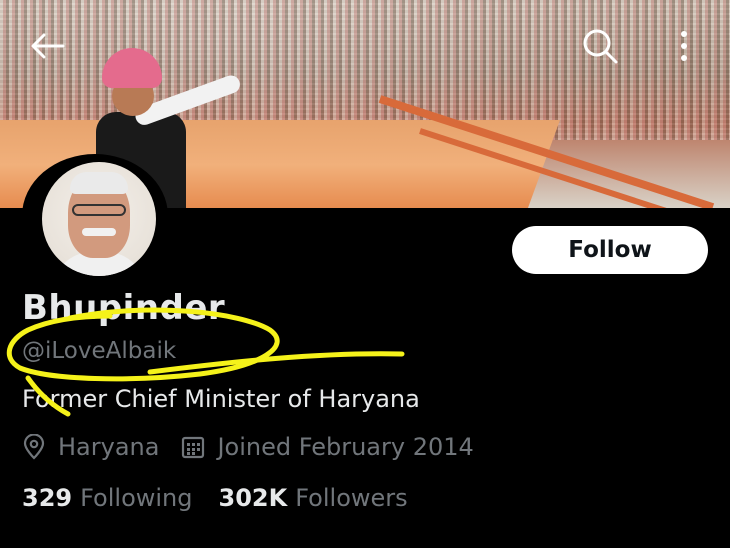  What do you see at coordinates (253, 498) in the screenshot?
I see `followers-count: 302K` at bounding box center [253, 498].